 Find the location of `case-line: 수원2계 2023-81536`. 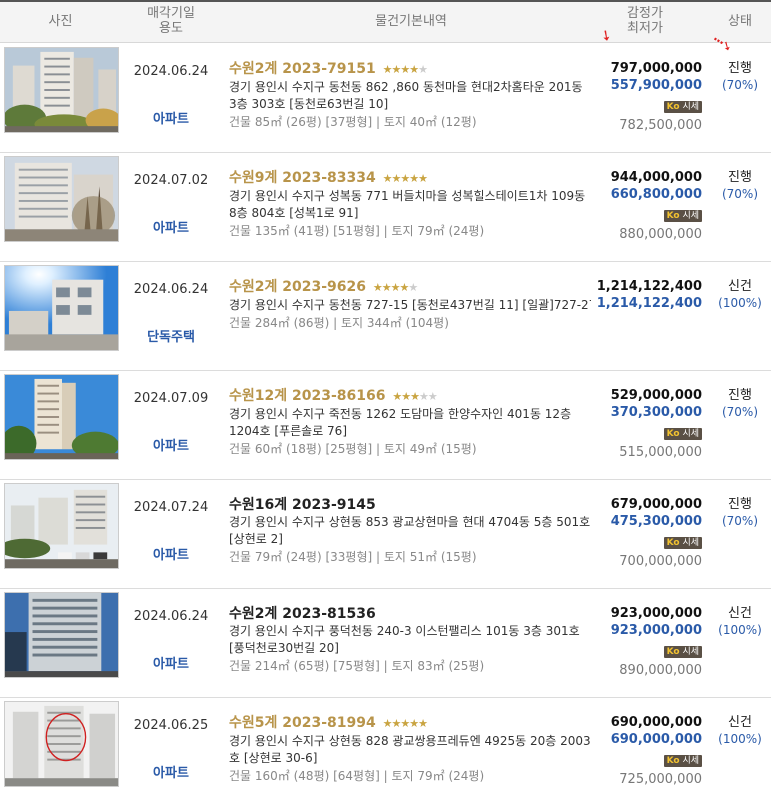

case-line: 수원2계 2023-81536 is located at coordinates (410, 614).